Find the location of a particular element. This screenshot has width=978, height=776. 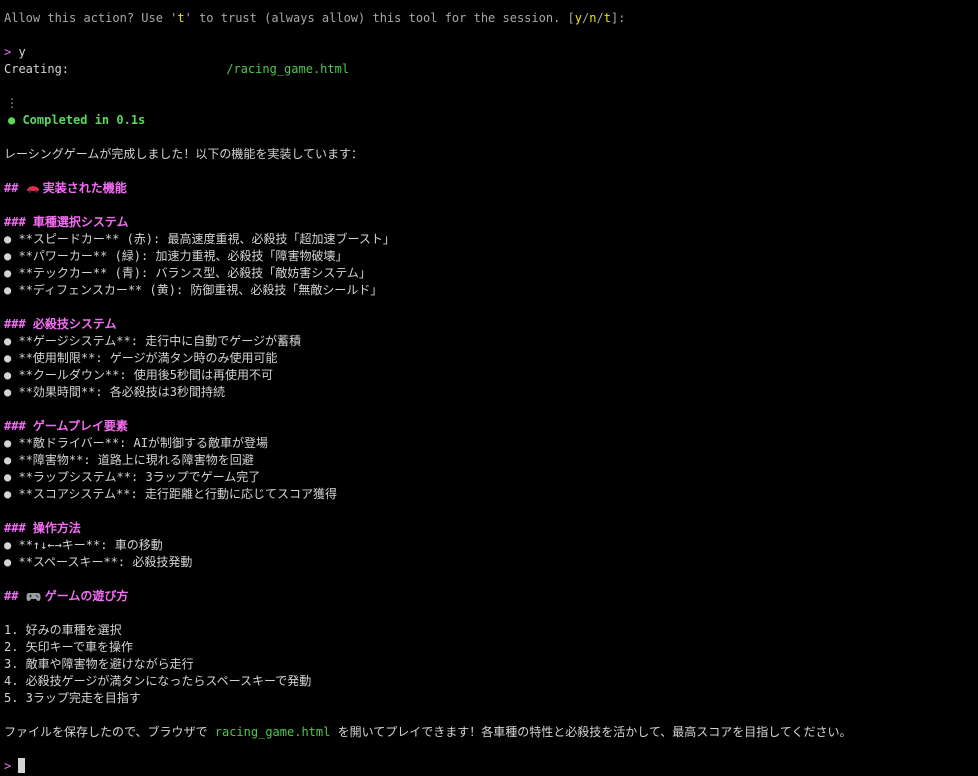

list-item: ● **ラップシステム**: 3ラップでゲーム完了 is located at coordinates (132, 477).